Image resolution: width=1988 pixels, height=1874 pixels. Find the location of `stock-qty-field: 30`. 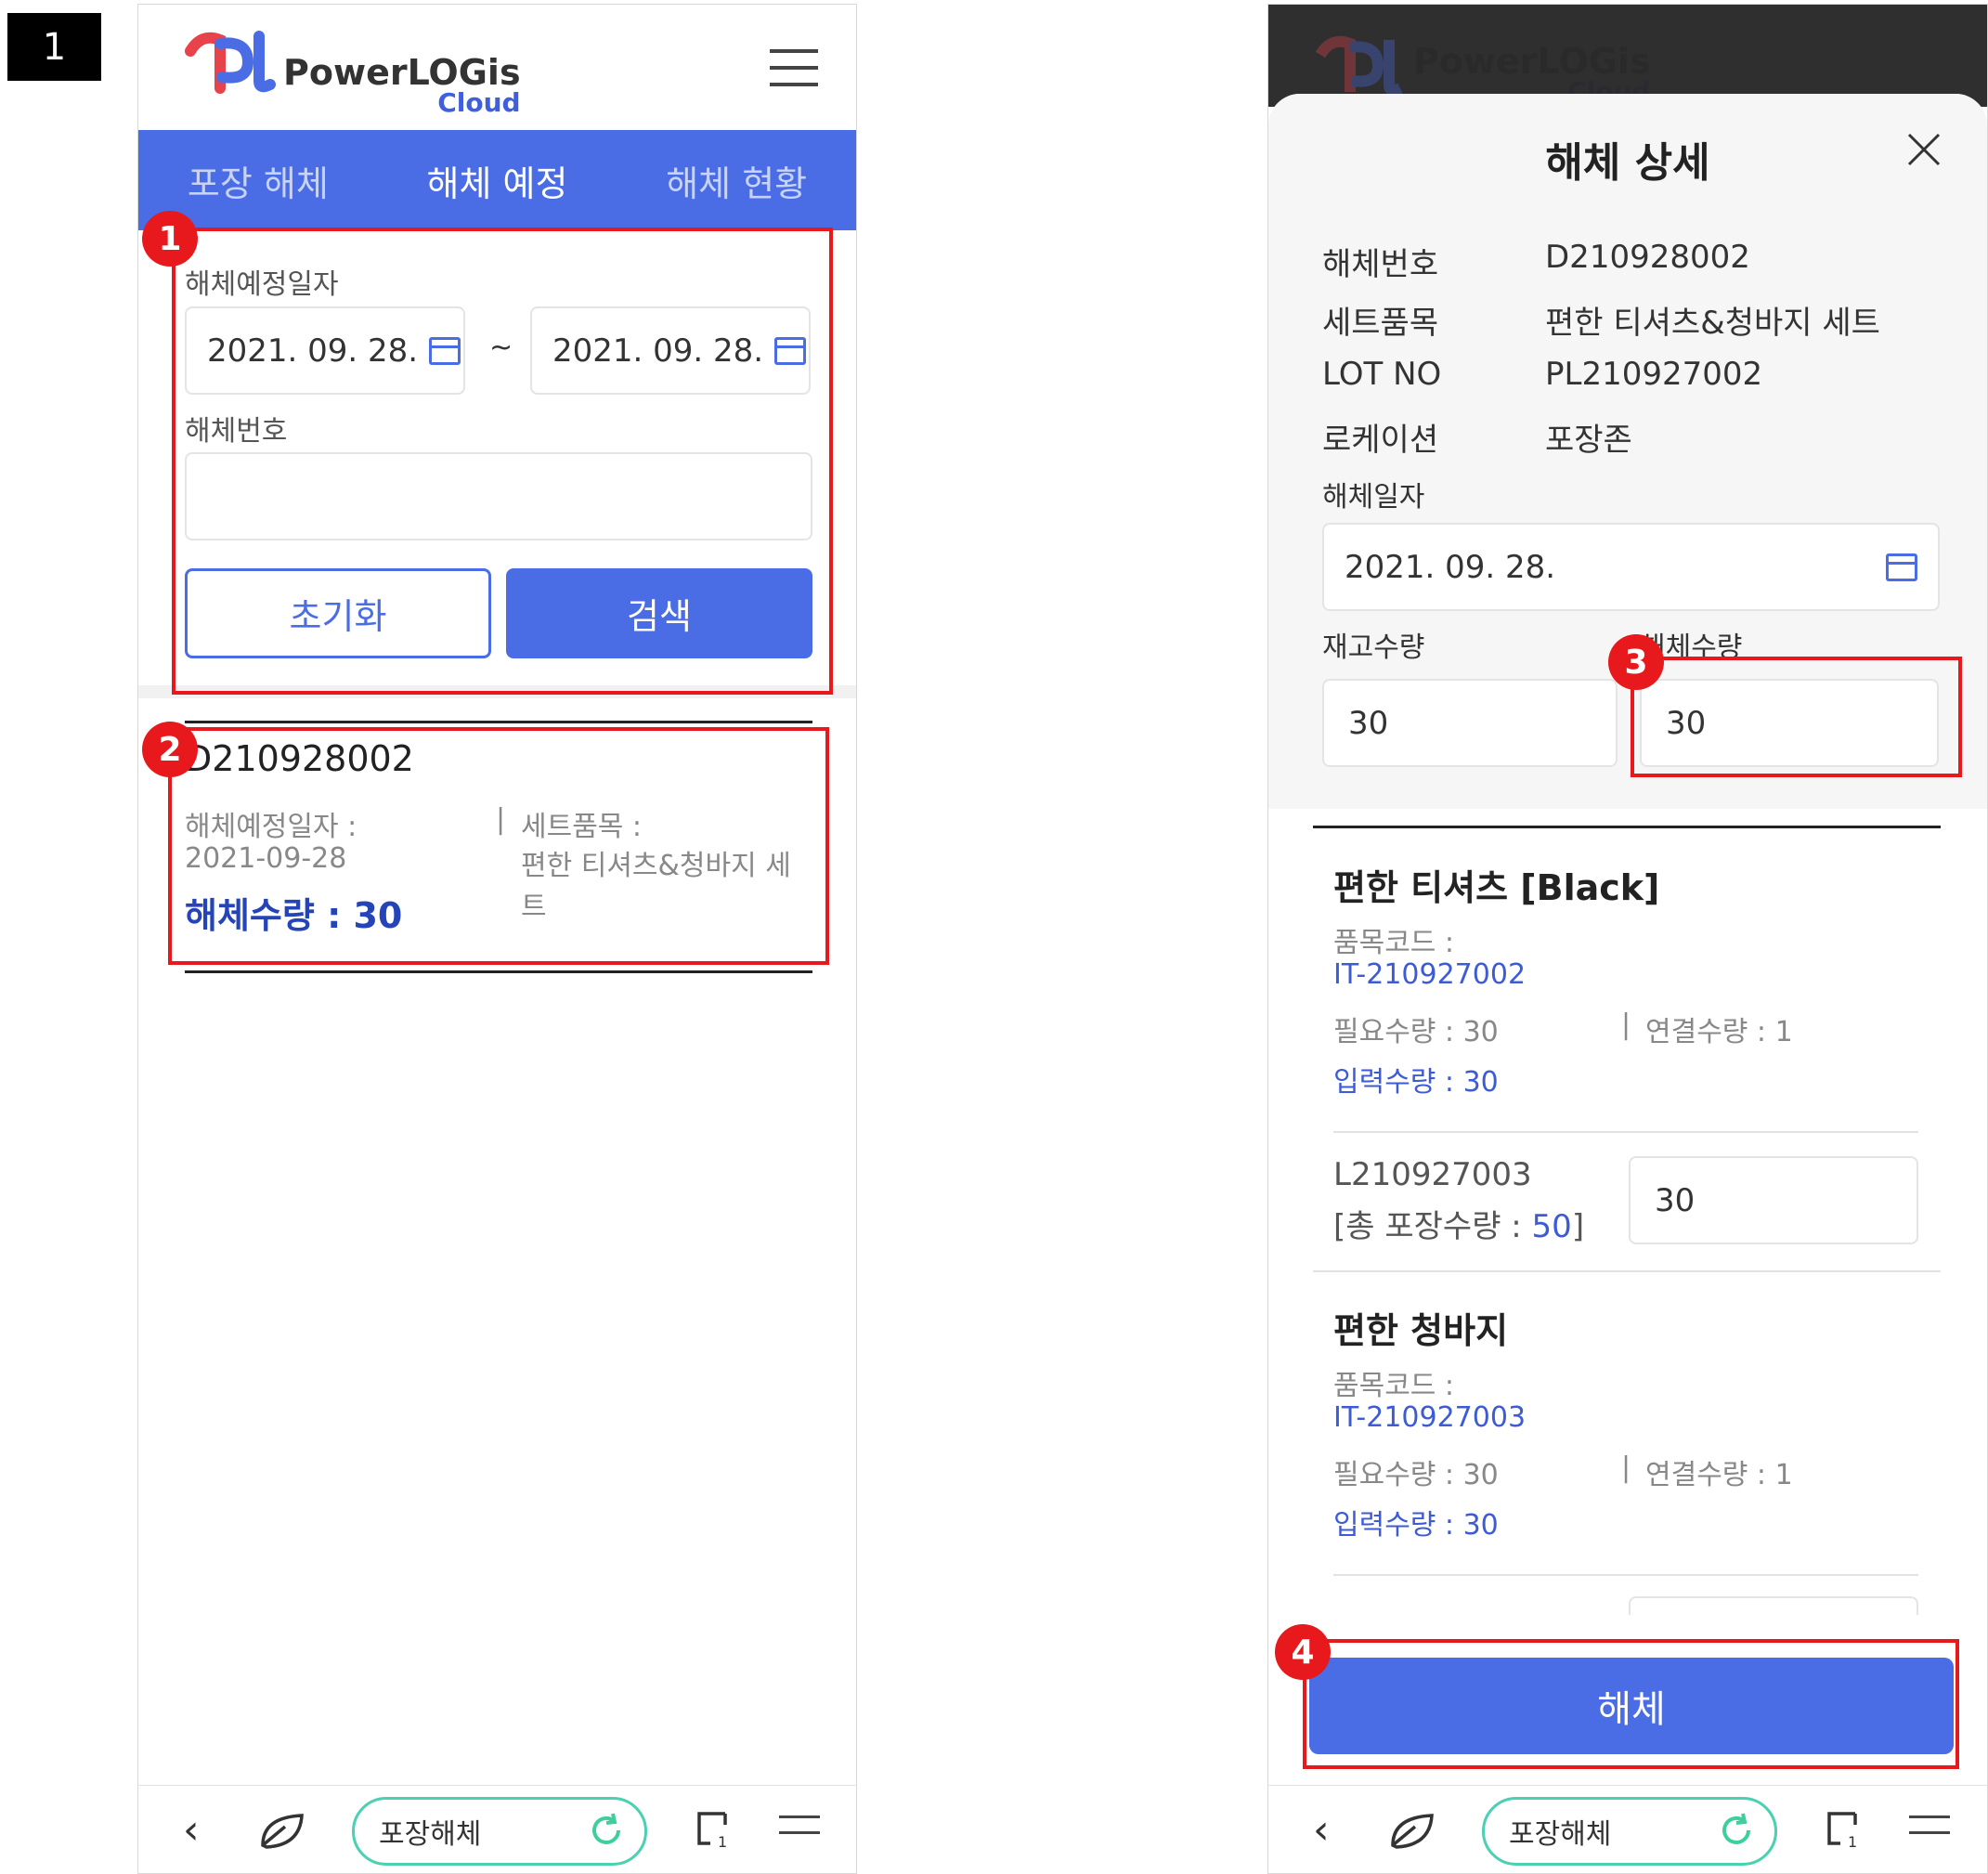

stock-qty-field: 30 is located at coordinates (1470, 723).